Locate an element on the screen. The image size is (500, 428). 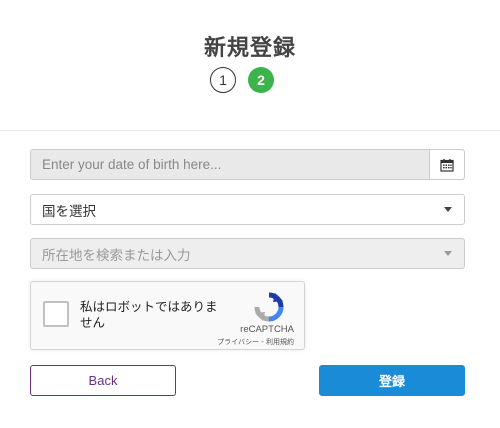
step-1: 1 is located at coordinates (223, 80).